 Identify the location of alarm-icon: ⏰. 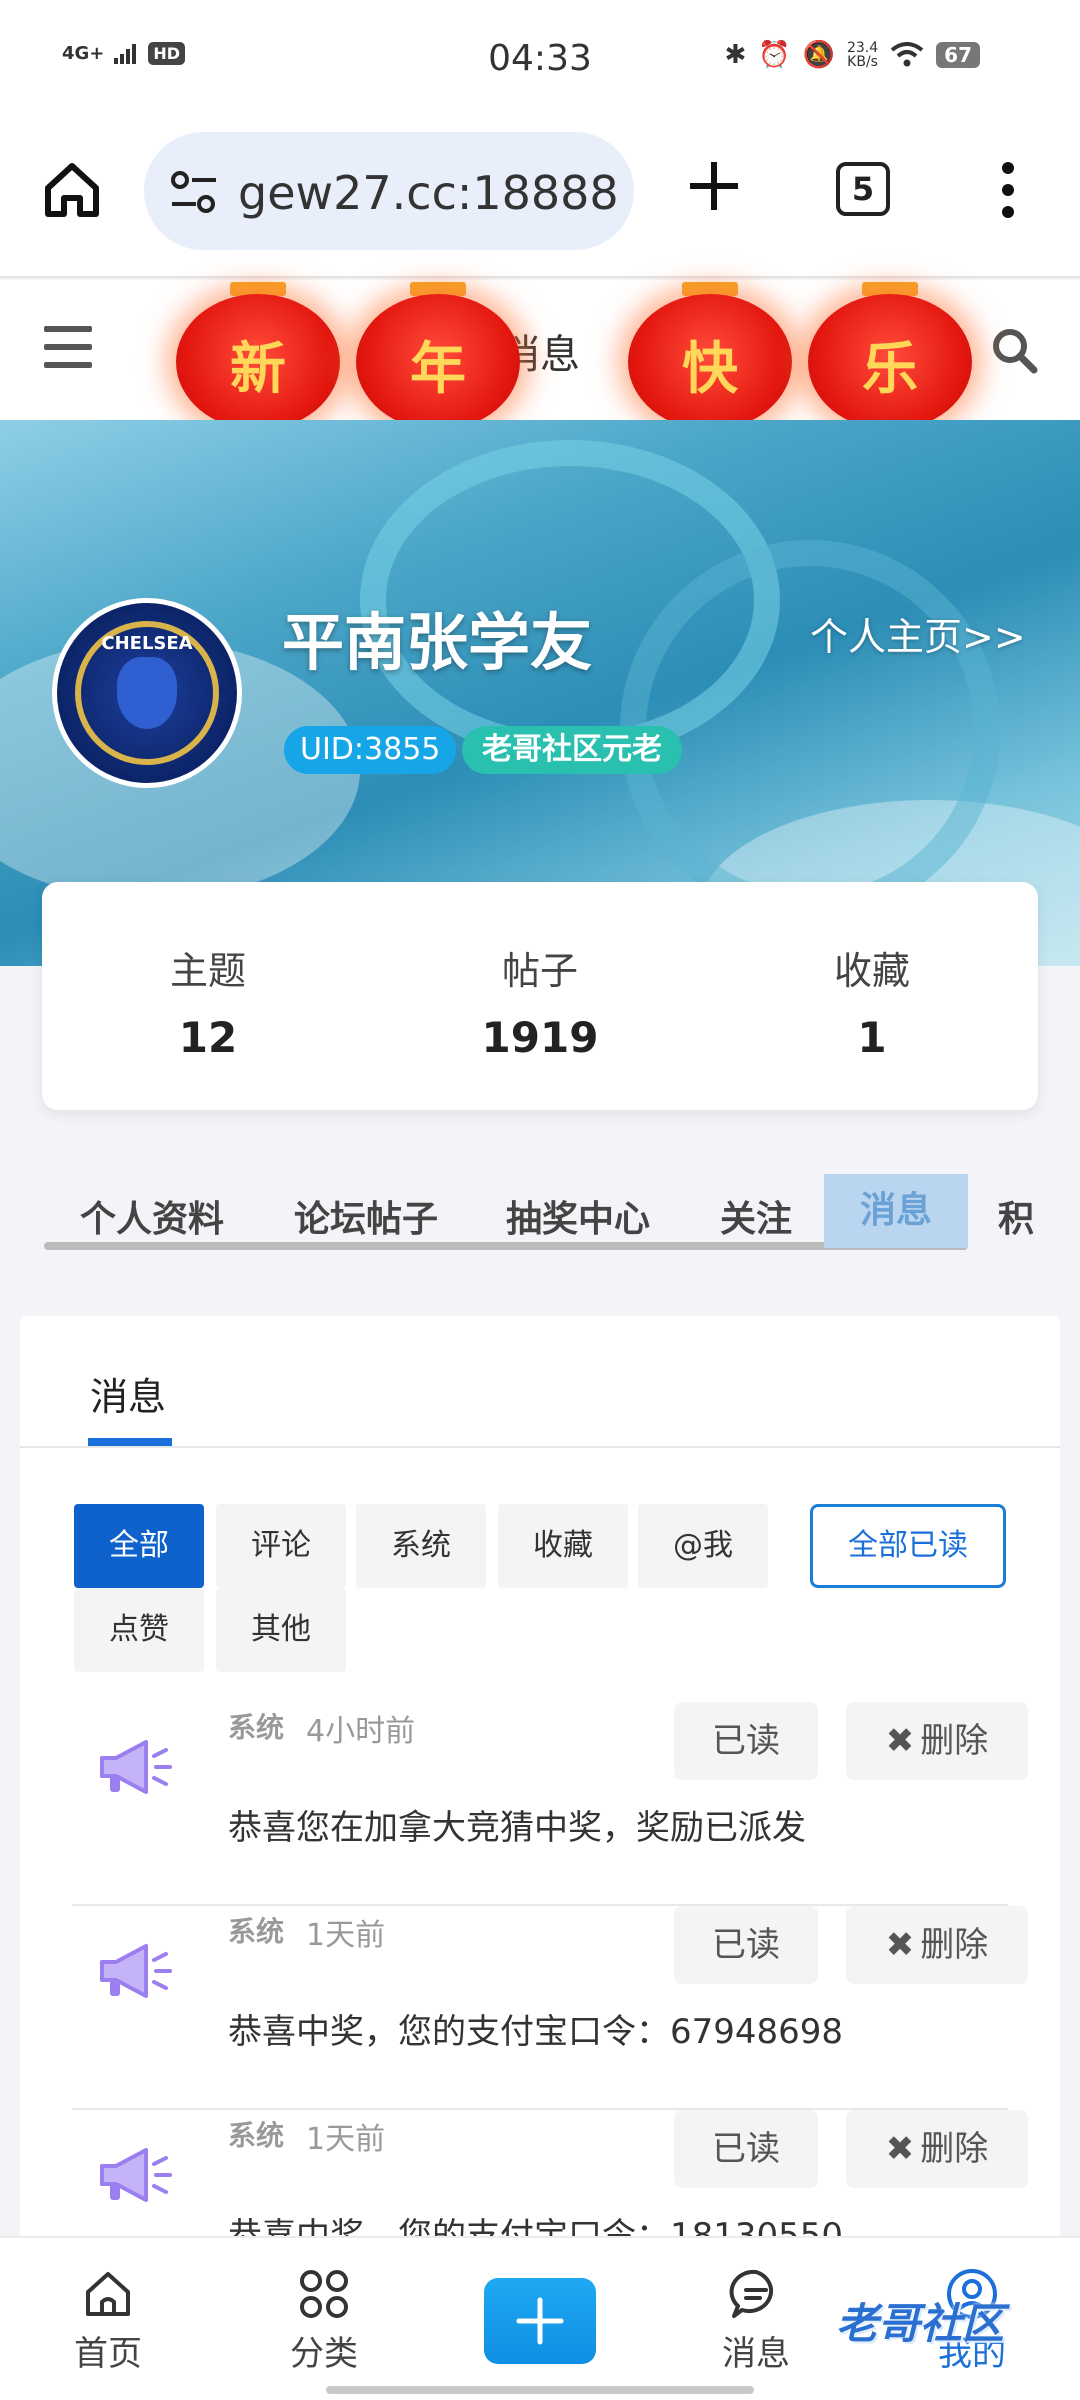
(774, 55).